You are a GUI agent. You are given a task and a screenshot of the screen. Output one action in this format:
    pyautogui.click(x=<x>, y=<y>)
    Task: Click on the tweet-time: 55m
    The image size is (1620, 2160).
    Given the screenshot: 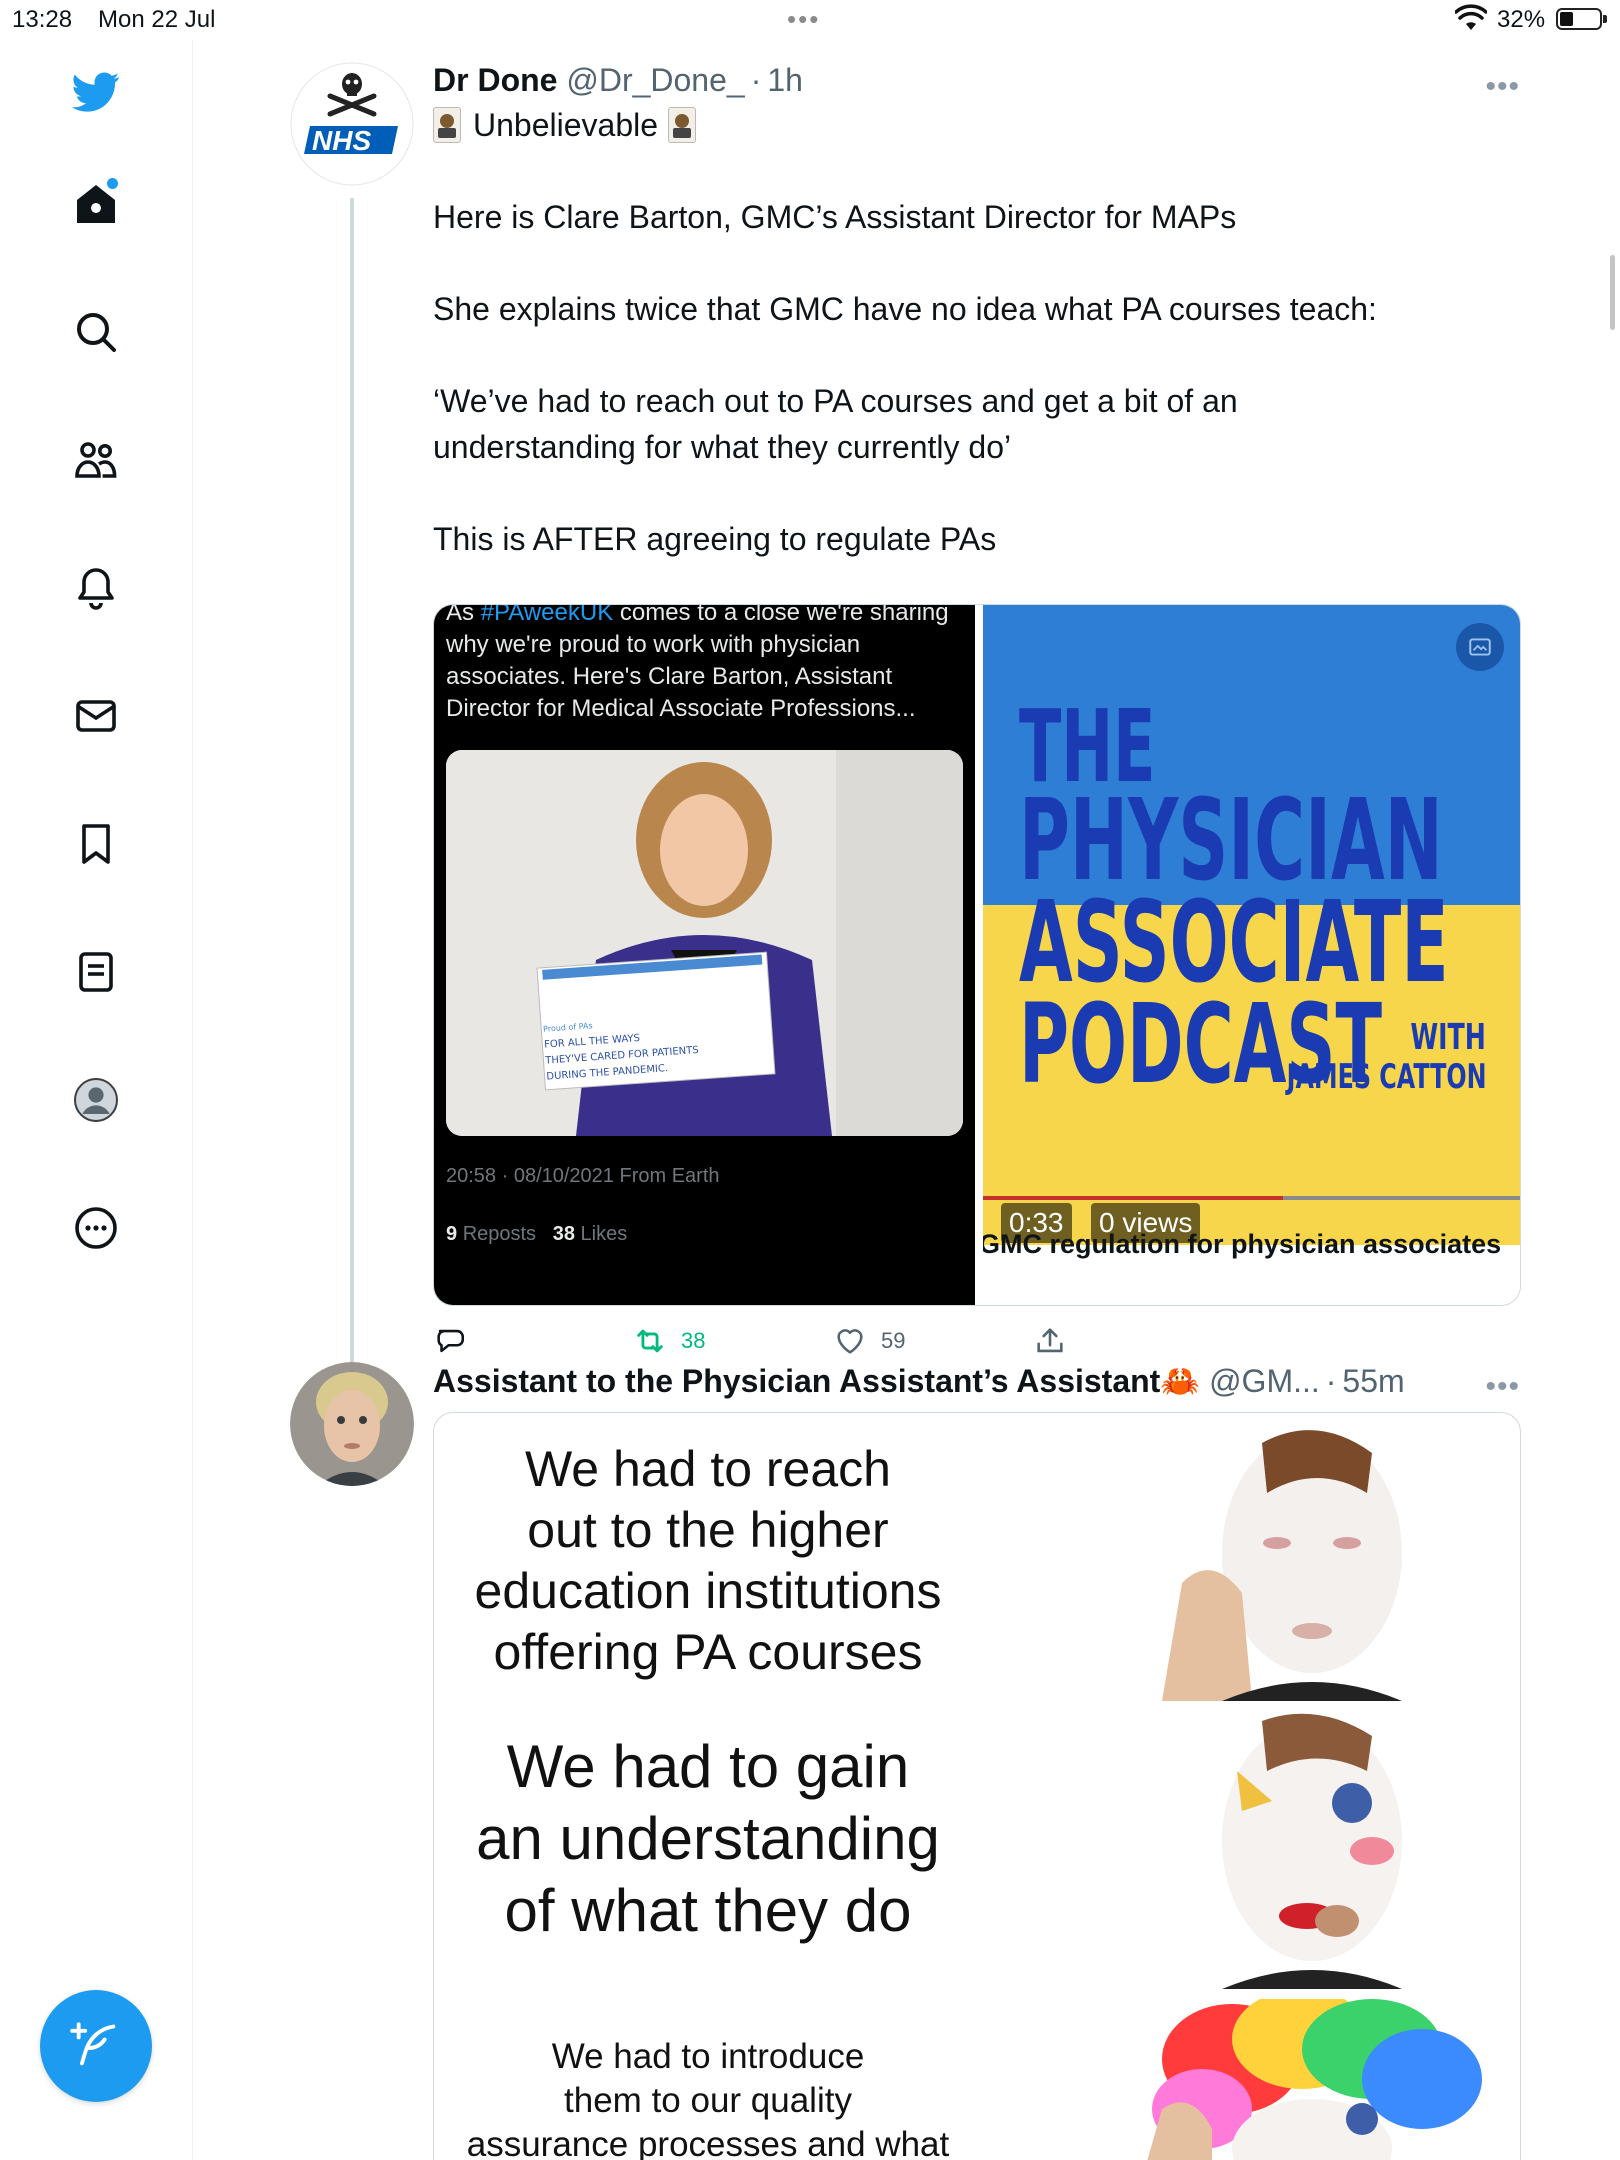 What is the action you would take?
    pyautogui.click(x=1373, y=1381)
    